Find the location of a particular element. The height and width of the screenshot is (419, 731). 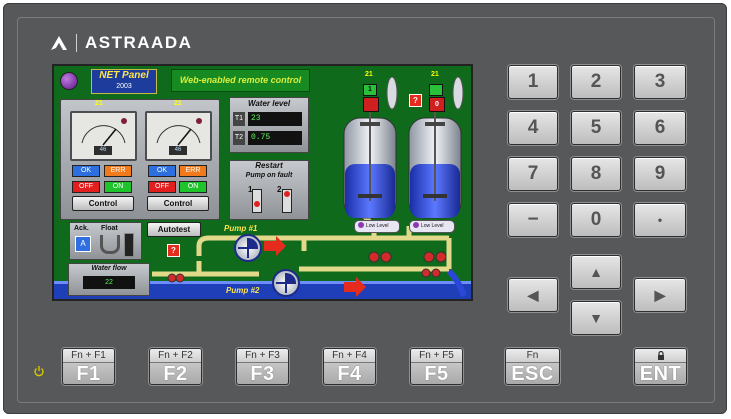

water-flow-title: Water flow is located at coordinates (109, 268).